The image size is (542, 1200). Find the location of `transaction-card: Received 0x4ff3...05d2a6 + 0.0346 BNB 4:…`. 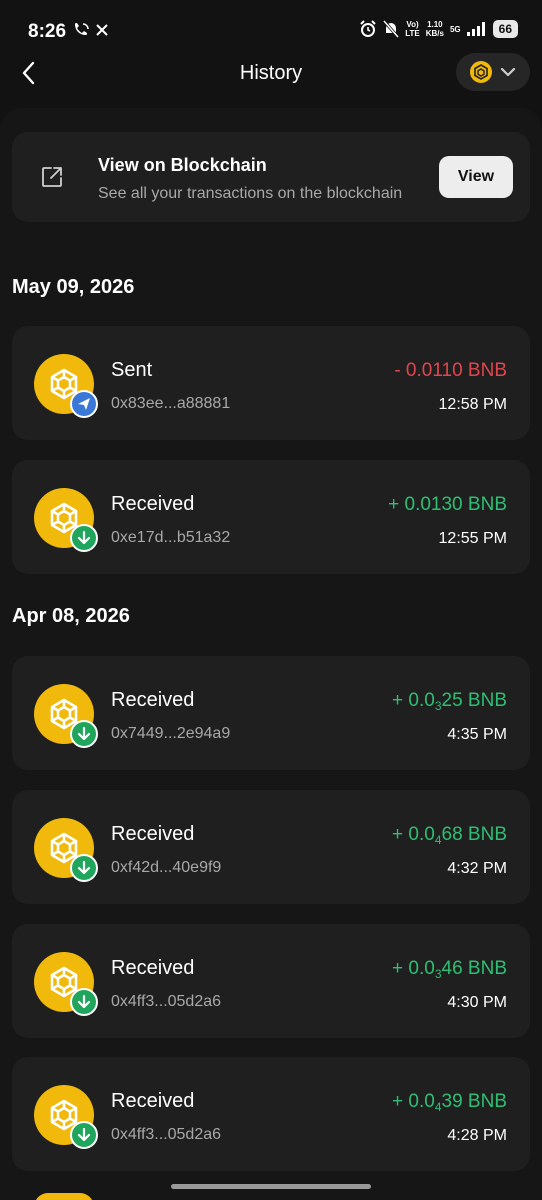

transaction-card: Received 0x4ff3...05d2a6 + 0.0346 BNB 4:… is located at coordinates (271, 981).